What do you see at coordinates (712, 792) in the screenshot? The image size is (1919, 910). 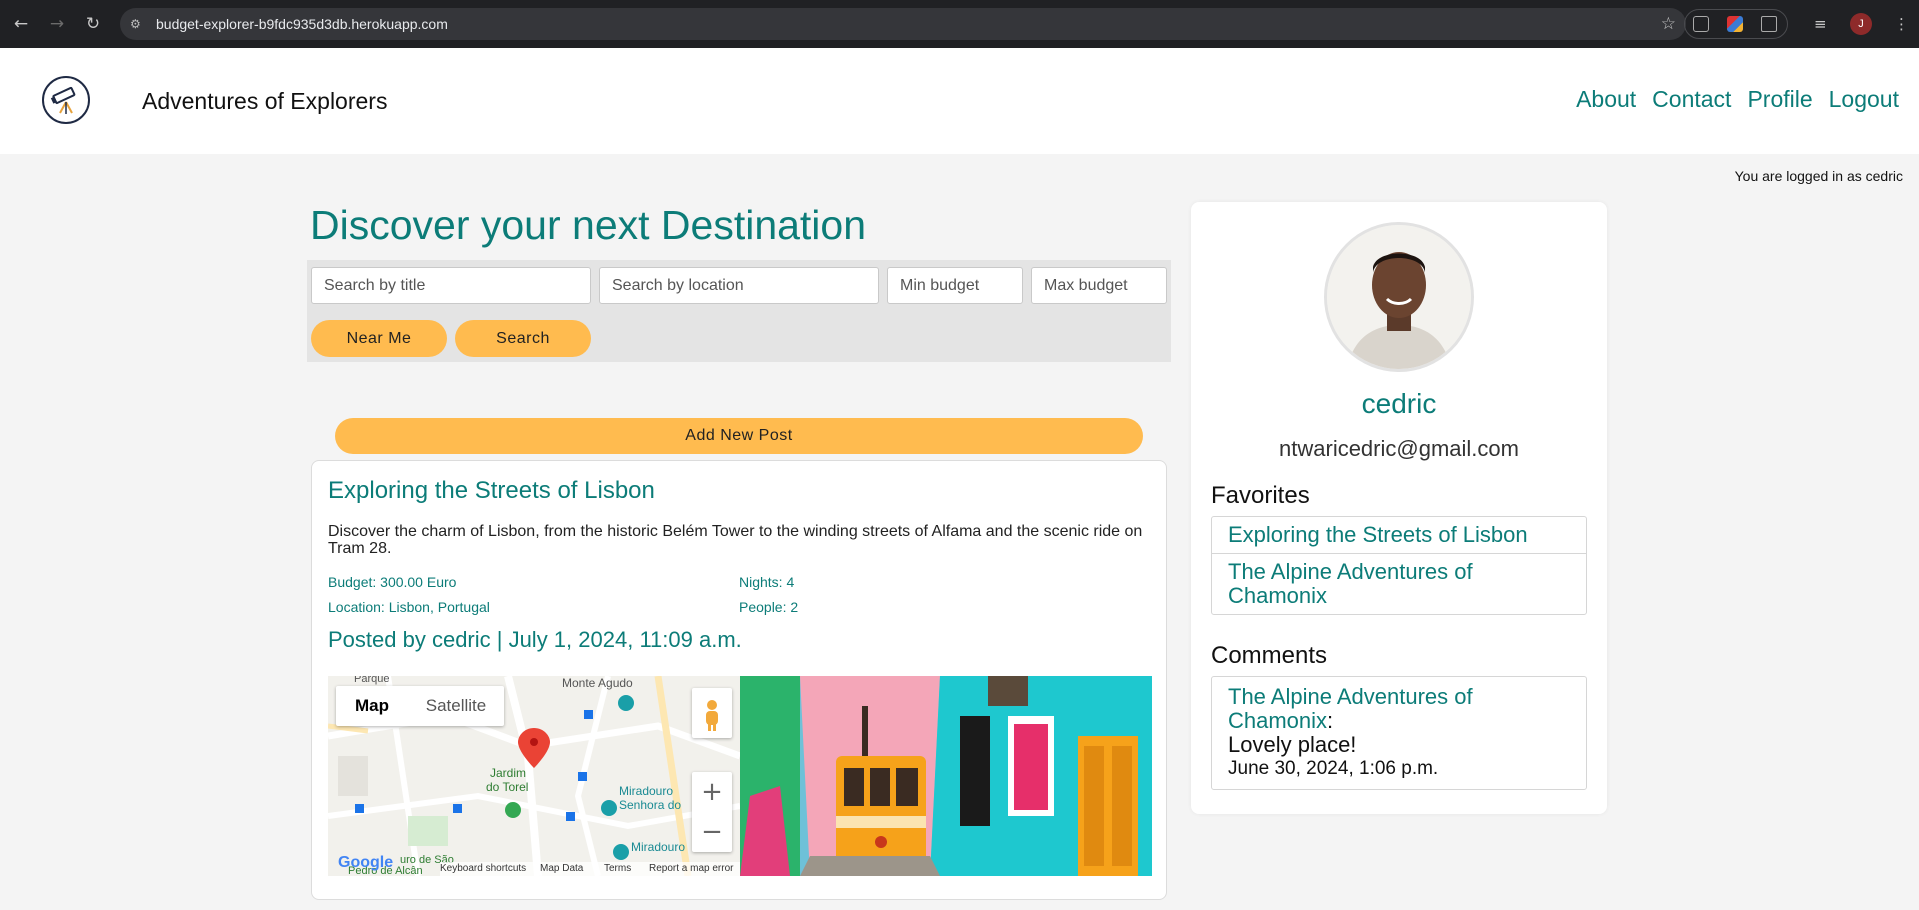 I see `zoom-in-icon: +` at bounding box center [712, 792].